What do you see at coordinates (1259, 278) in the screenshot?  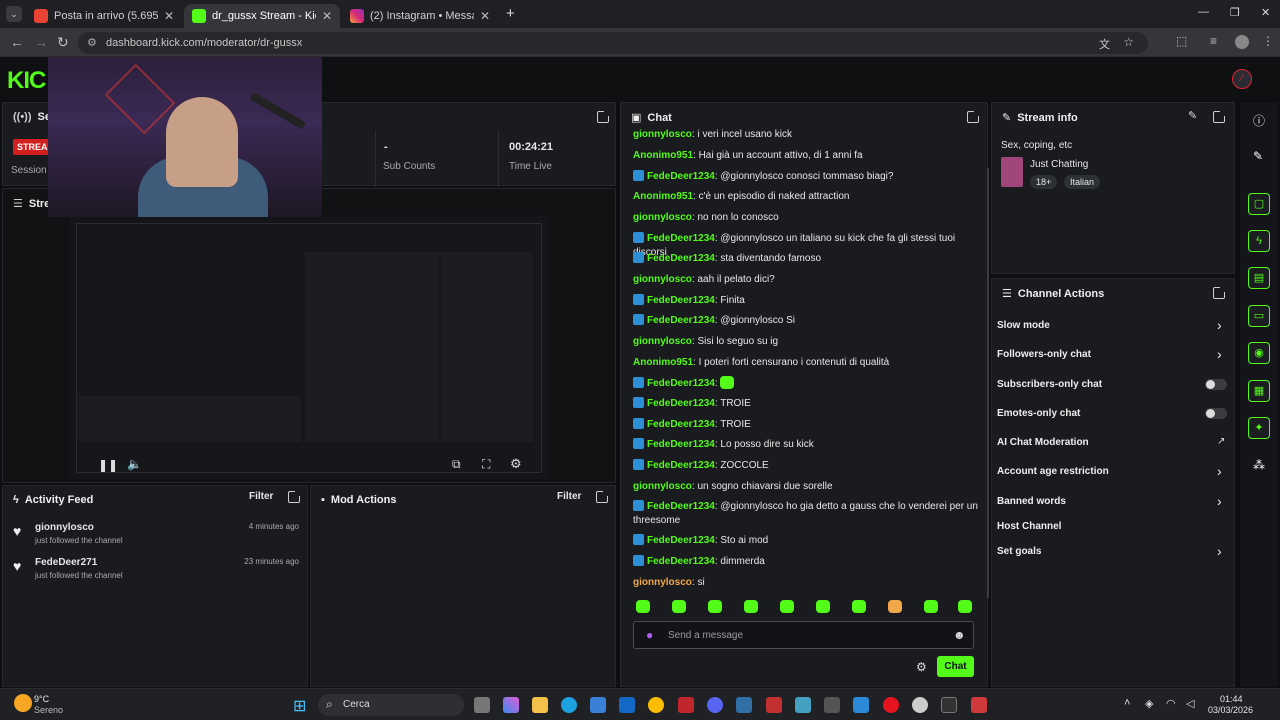 I see `list-icon: ▤` at bounding box center [1259, 278].